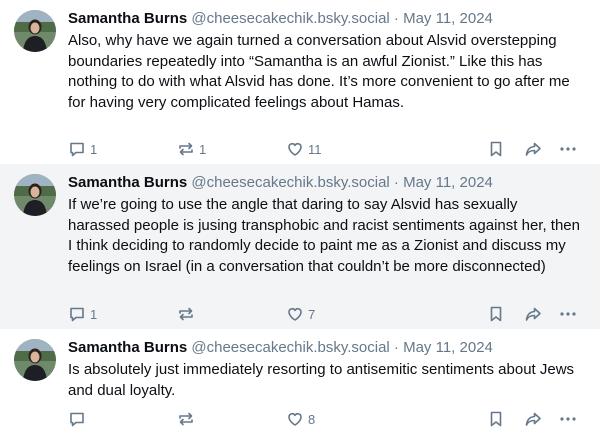 This screenshot has width=600, height=441. What do you see at coordinates (329, 149) in the screenshot?
I see `post-actions: 1 1 11` at bounding box center [329, 149].